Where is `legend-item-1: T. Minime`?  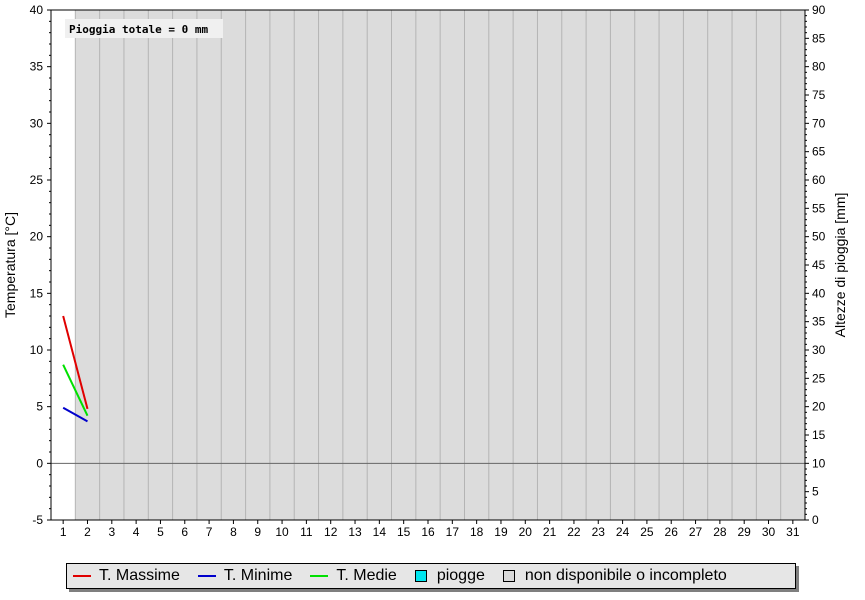 legend-item-1: T. Minime is located at coordinates (245, 576).